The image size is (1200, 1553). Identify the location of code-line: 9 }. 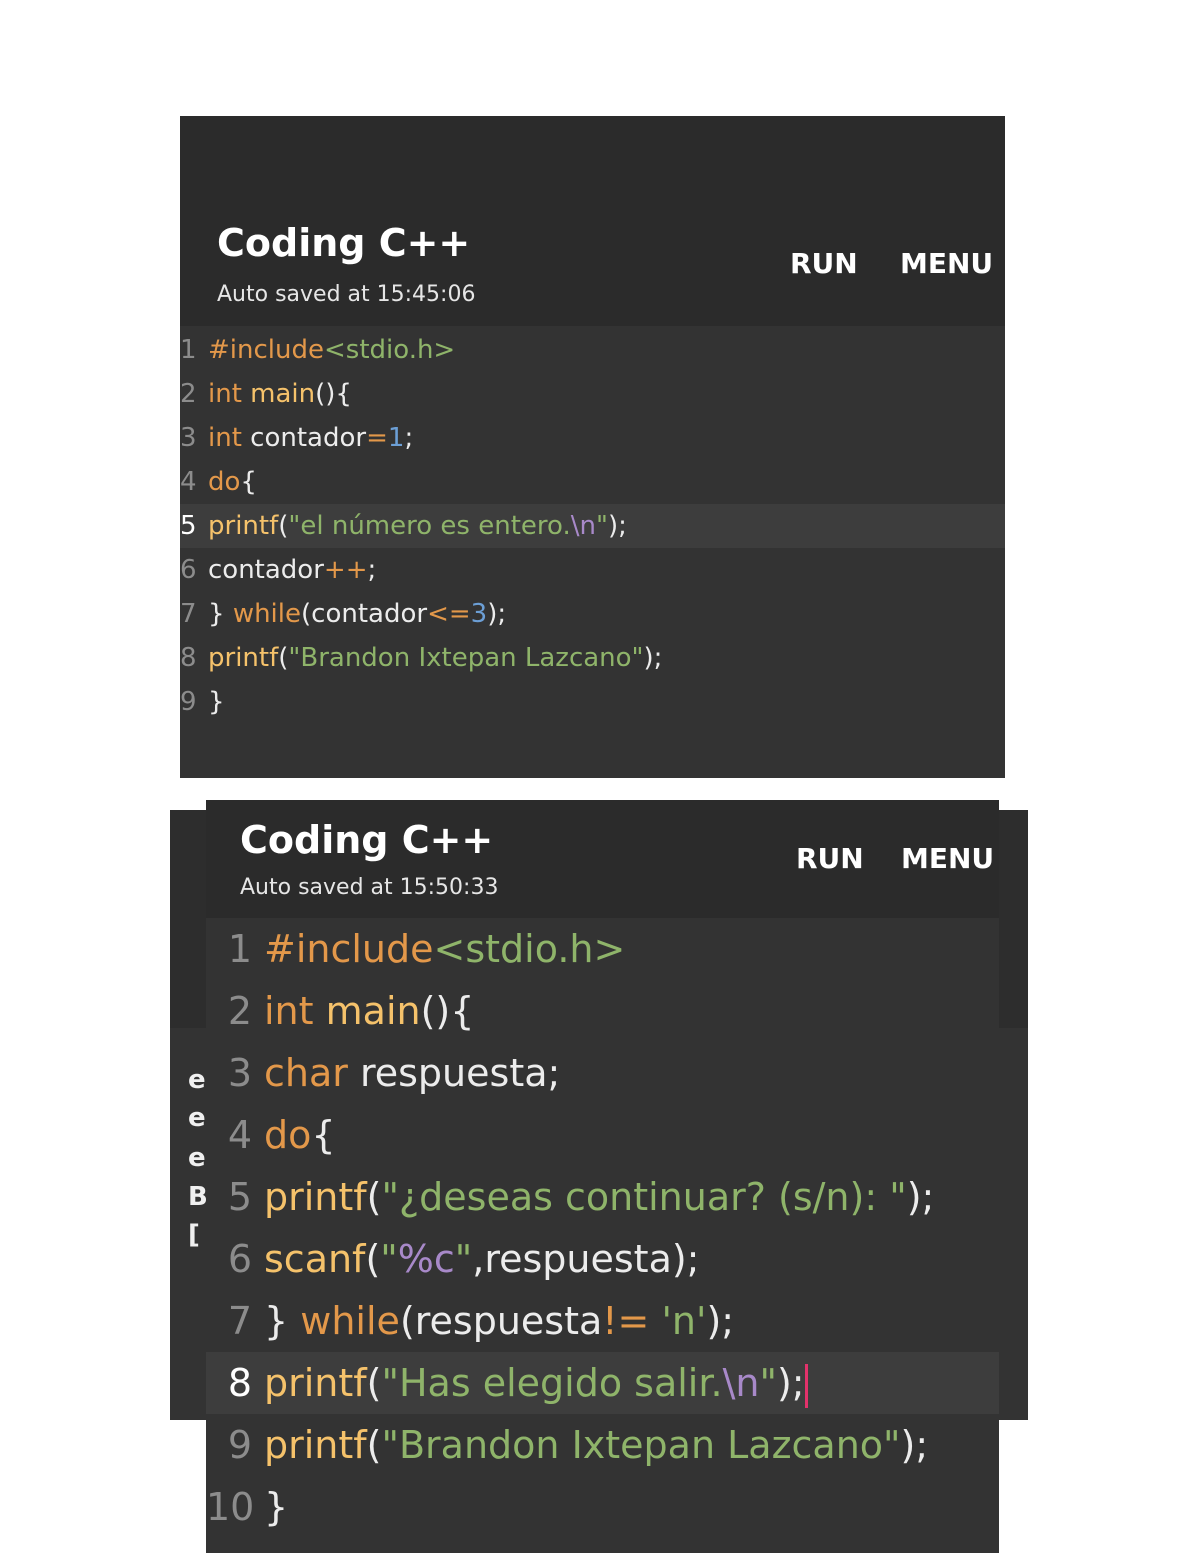
(592, 702).